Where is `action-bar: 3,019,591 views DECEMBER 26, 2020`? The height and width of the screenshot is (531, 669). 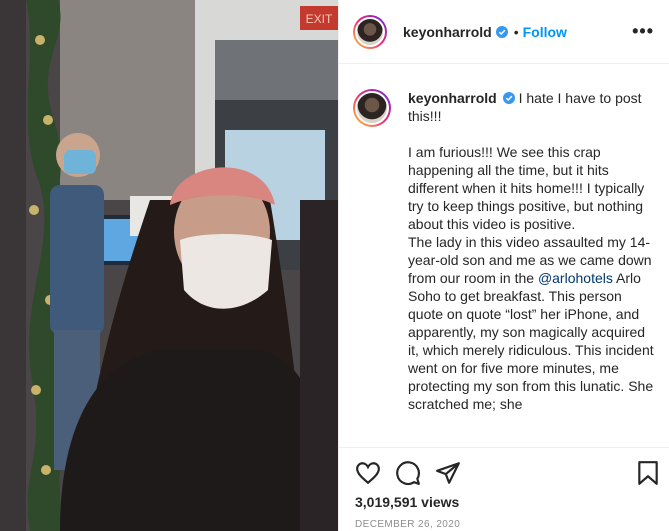
action-bar: 3,019,591 views DECEMBER 26, 2020 is located at coordinates (504, 489).